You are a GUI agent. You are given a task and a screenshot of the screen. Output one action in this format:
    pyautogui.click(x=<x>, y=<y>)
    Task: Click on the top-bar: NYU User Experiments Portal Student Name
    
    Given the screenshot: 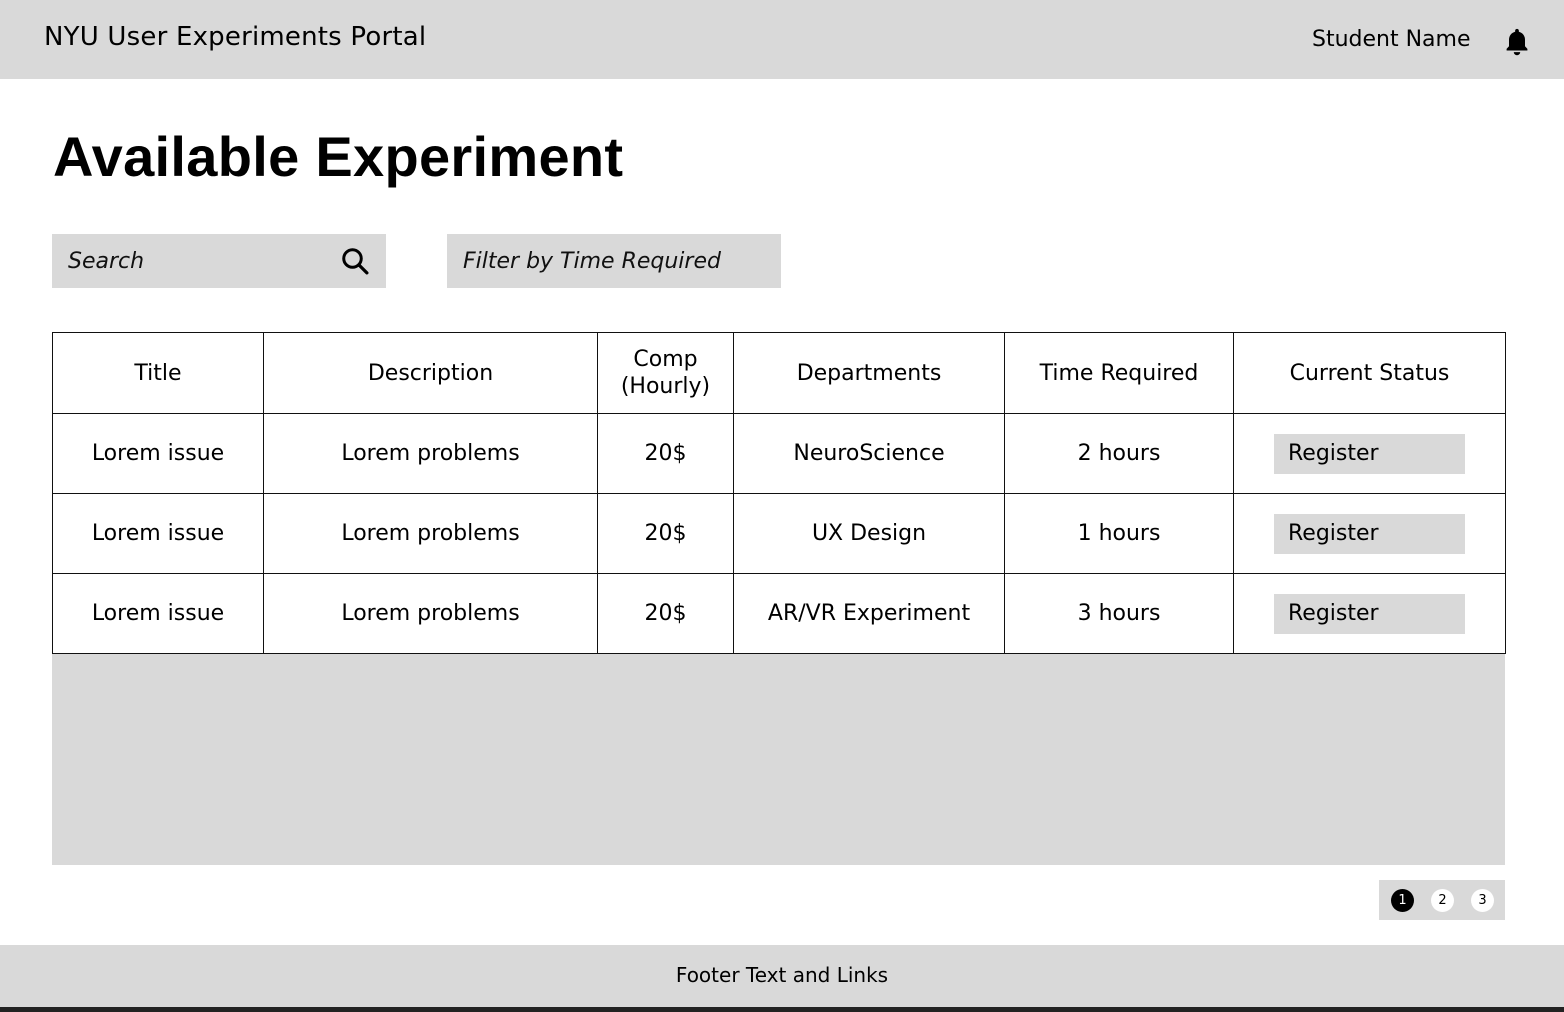 What is the action you would take?
    pyautogui.click(x=782, y=39)
    